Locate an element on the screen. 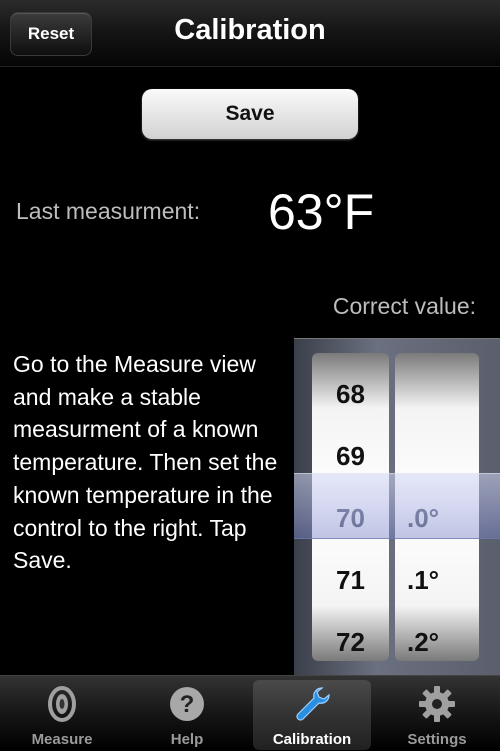 The image size is (500, 751). tab-label: Help is located at coordinates (187, 739).